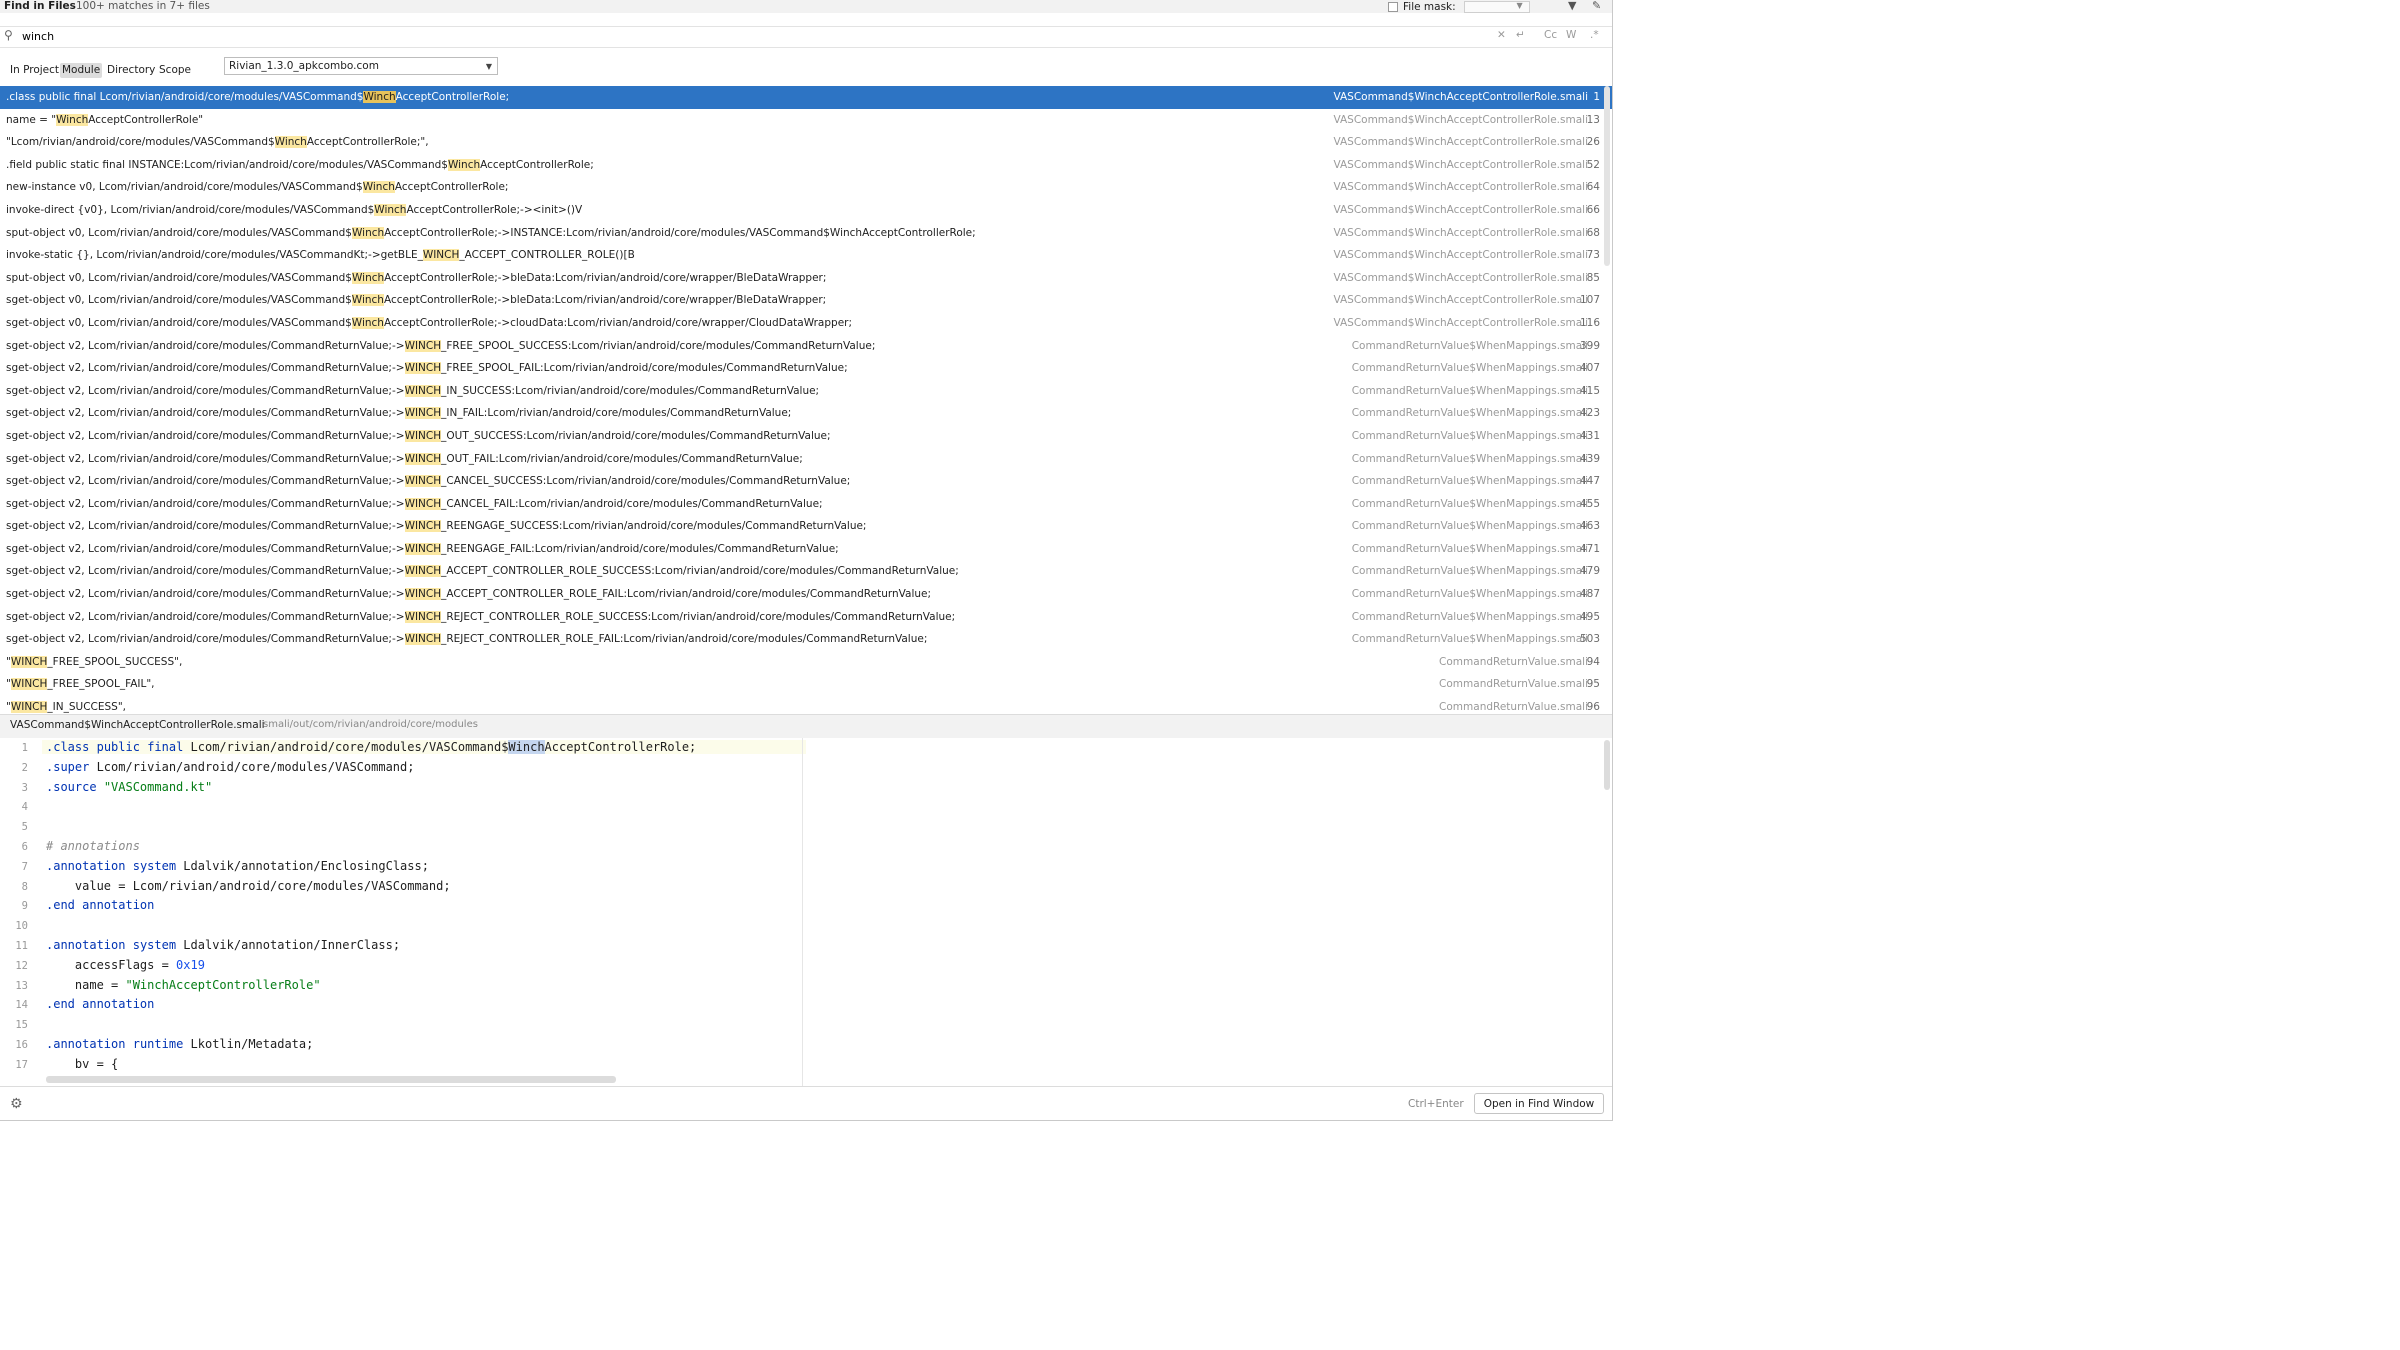 The height and width of the screenshot is (1350, 2400). I want to click on gear-icon: ⚙, so click(16, 1104).